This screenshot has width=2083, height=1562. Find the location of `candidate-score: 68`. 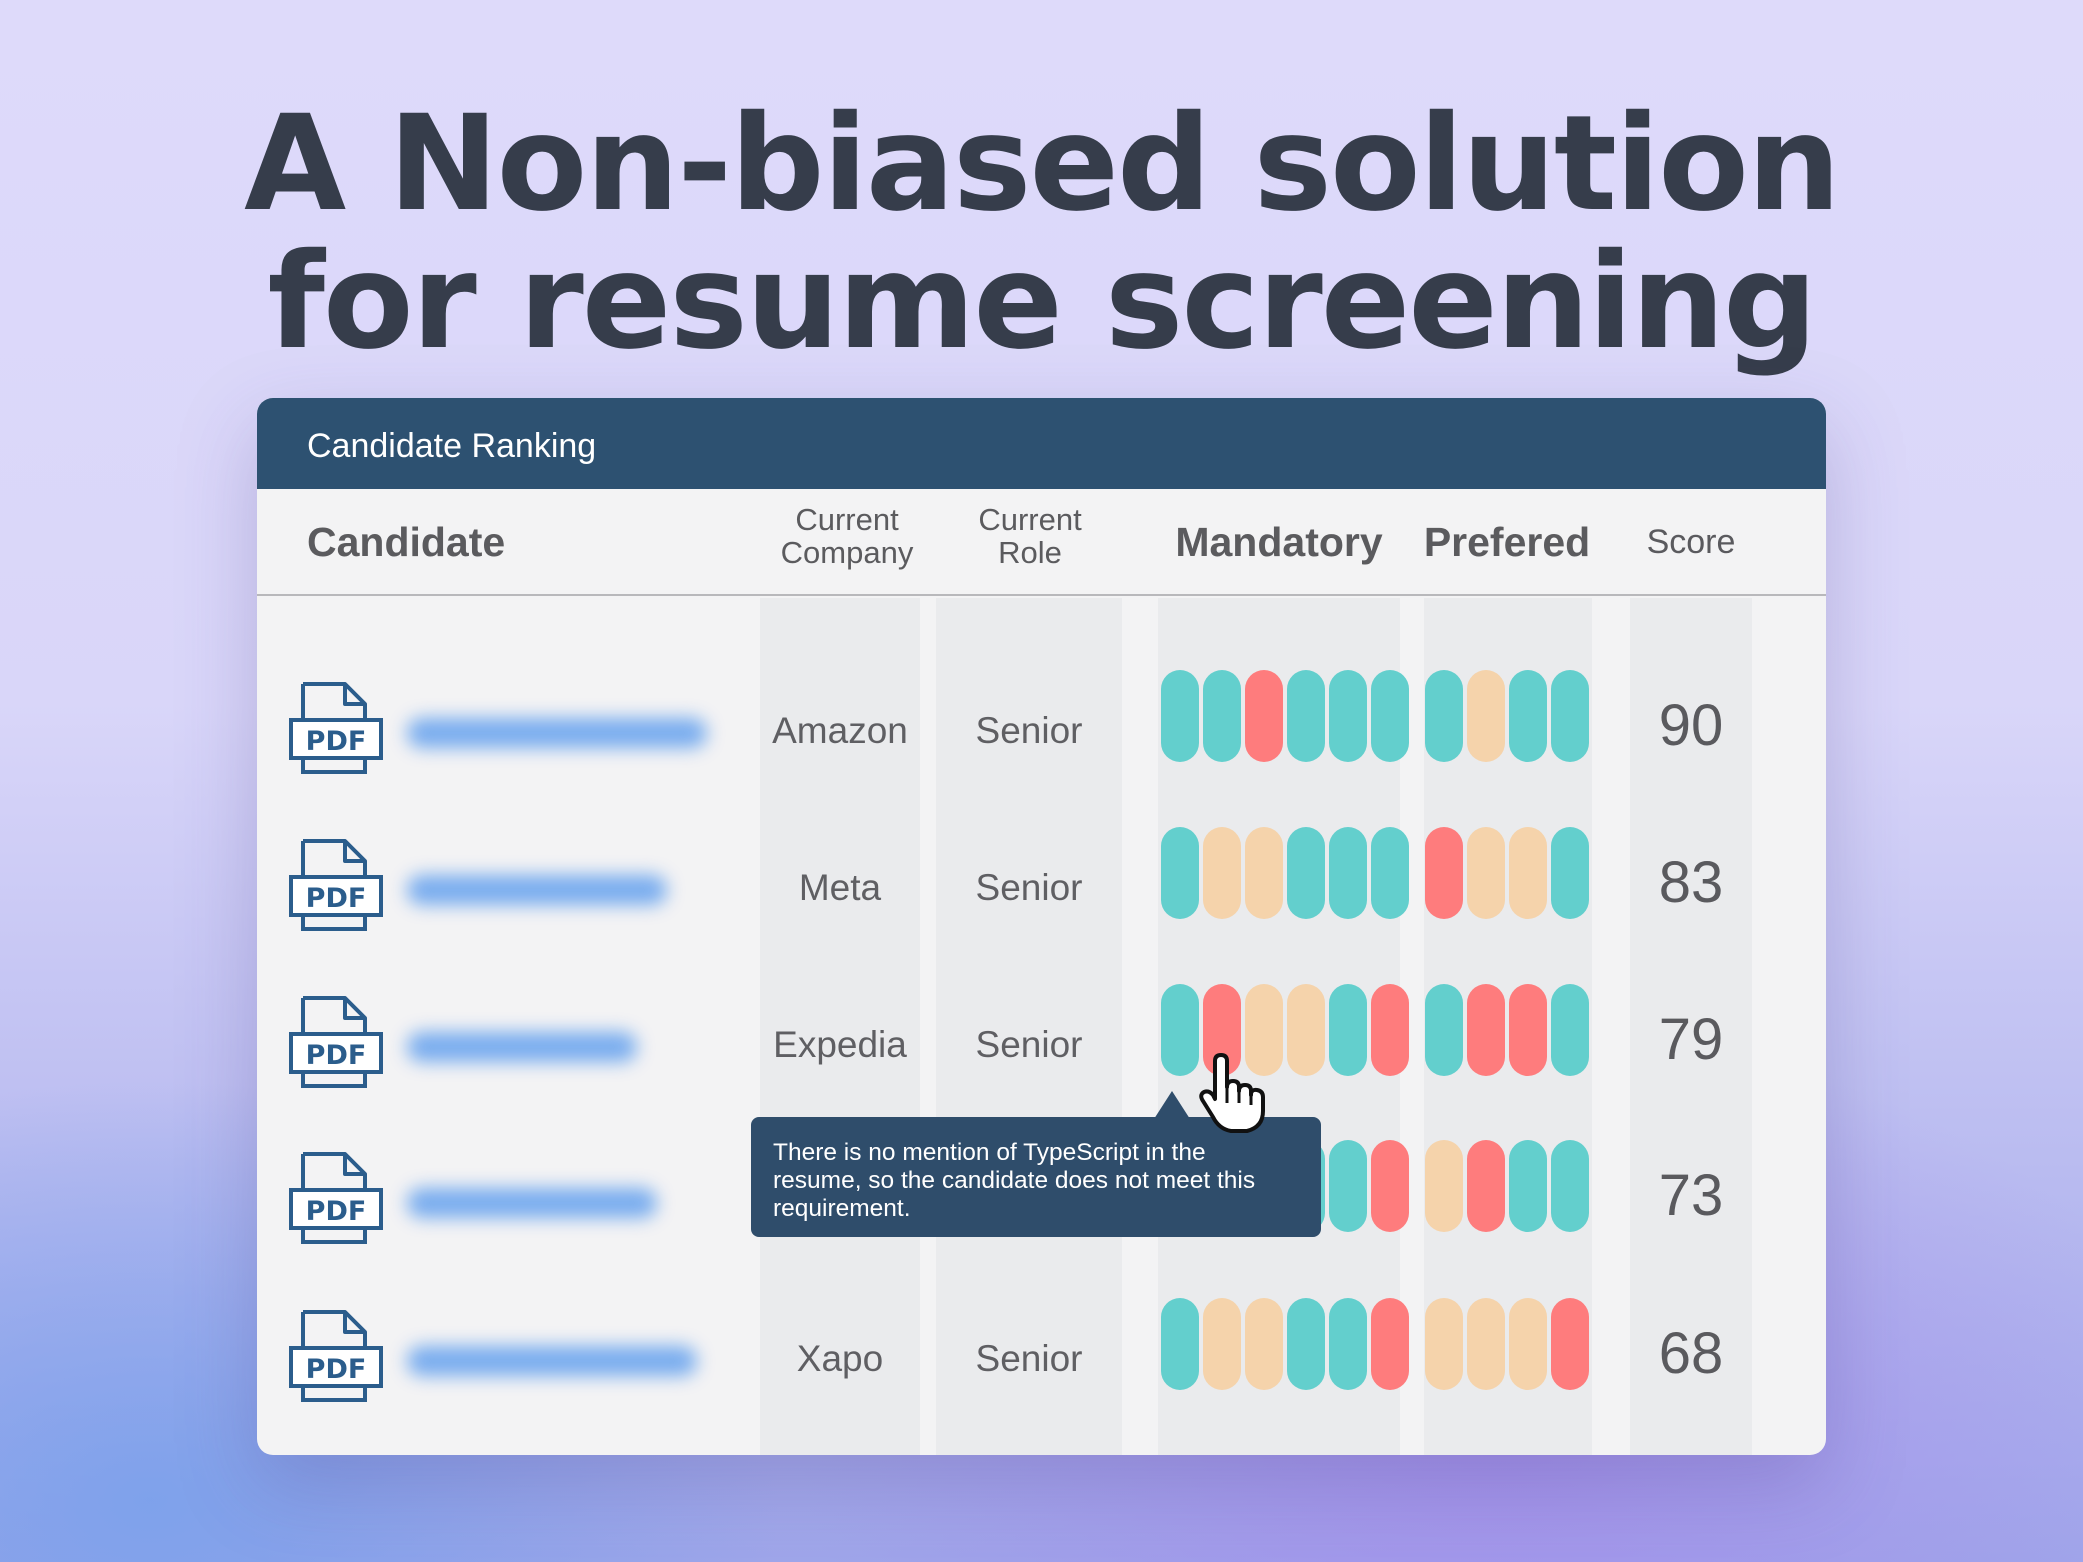

candidate-score: 68 is located at coordinates (1691, 1353).